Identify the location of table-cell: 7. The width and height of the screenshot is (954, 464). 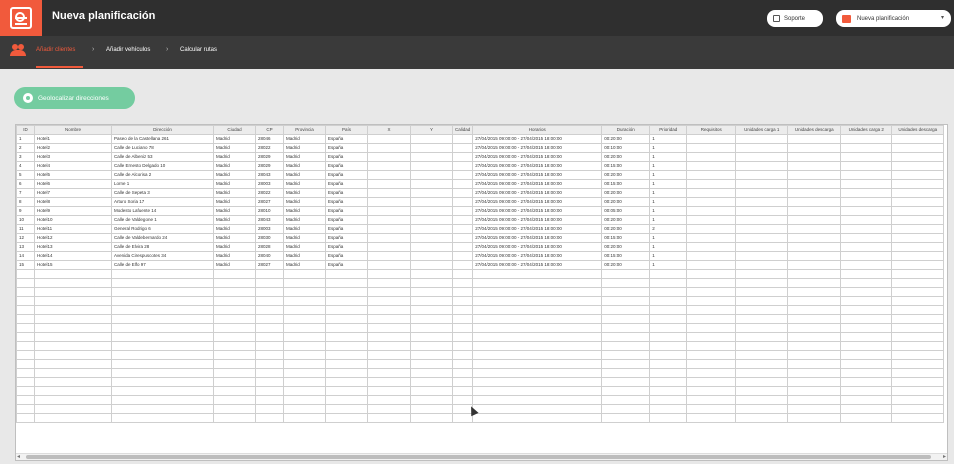
(25, 193).